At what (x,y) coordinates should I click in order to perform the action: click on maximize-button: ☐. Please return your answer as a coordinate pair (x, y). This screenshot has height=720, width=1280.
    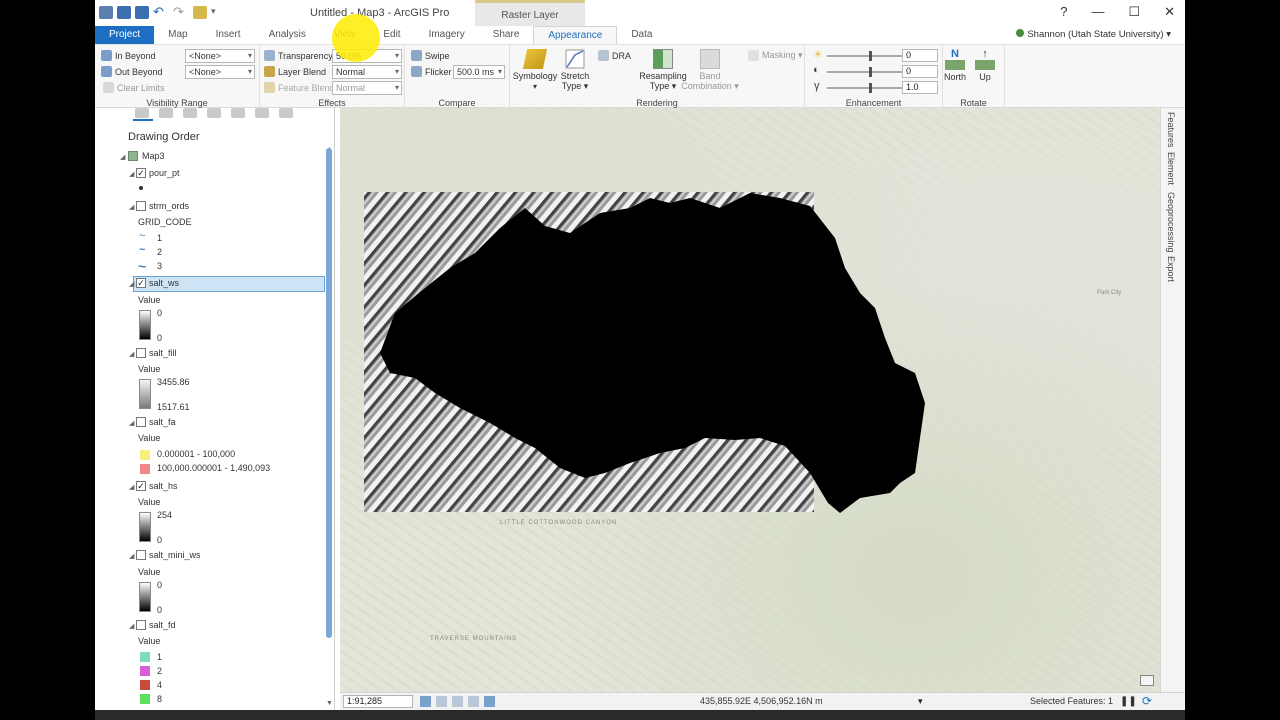
    Looking at the image, I should click on (1134, 12).